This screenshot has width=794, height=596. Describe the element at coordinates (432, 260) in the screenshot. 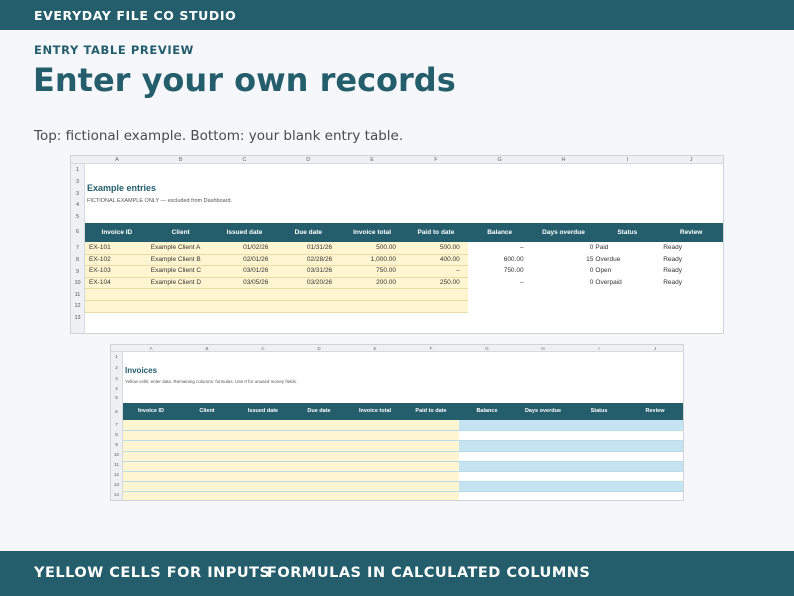

I see `table-cell: 400.00` at that location.